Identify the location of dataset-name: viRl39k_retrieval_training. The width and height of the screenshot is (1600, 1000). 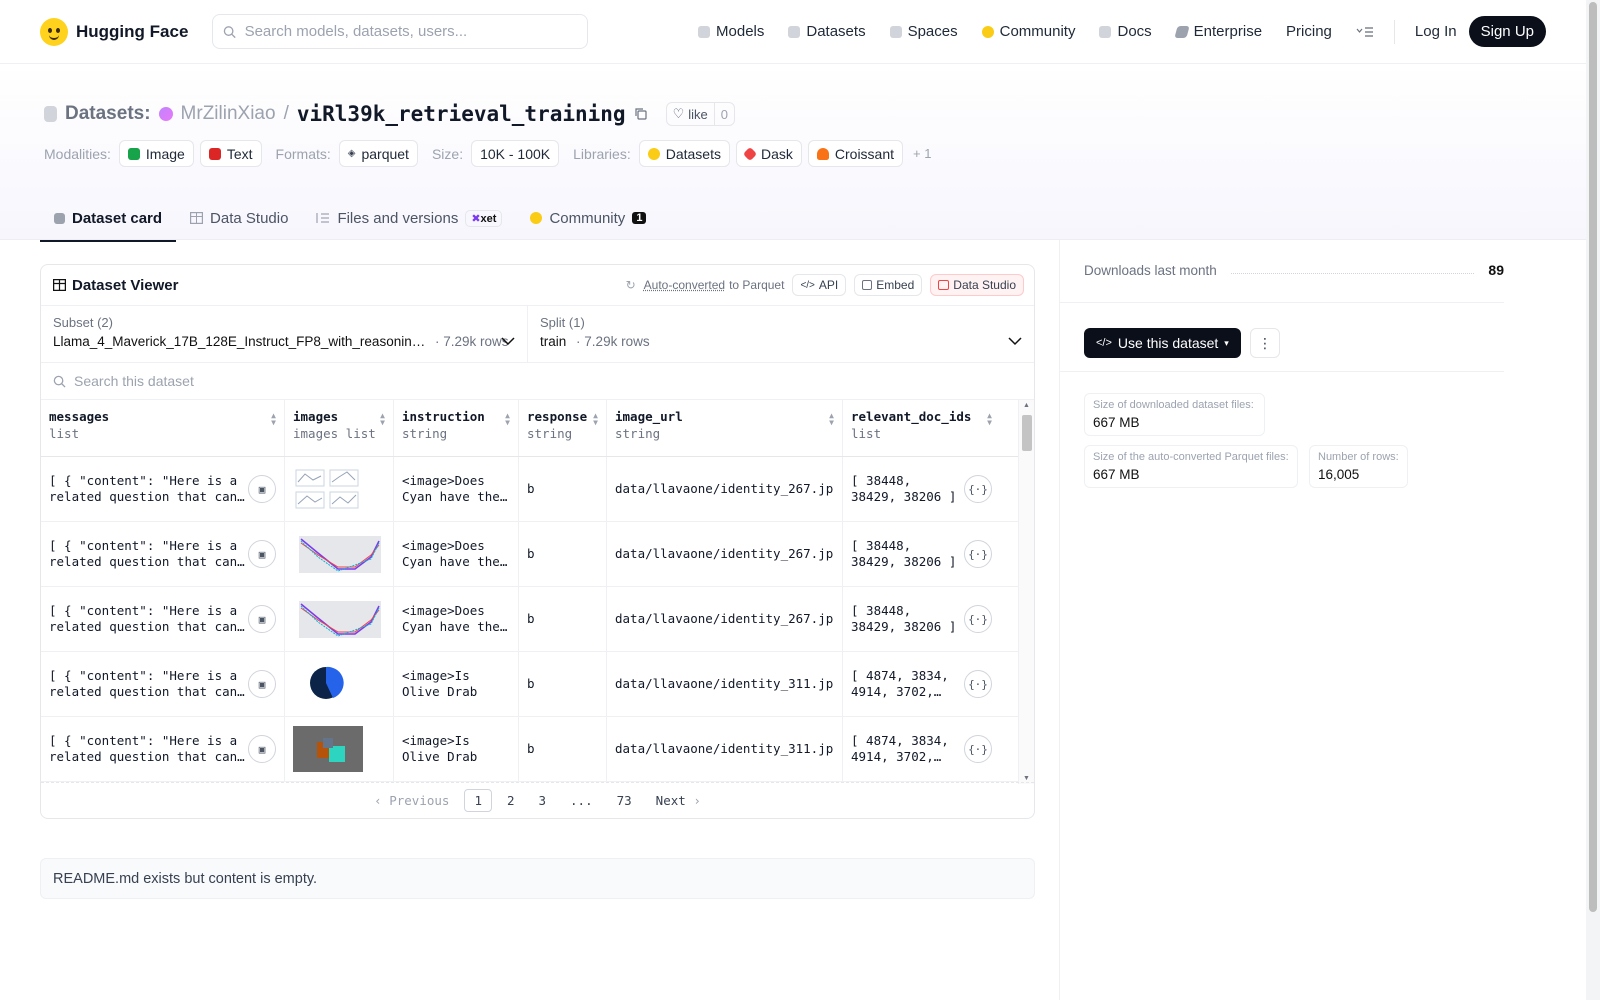
(461, 114).